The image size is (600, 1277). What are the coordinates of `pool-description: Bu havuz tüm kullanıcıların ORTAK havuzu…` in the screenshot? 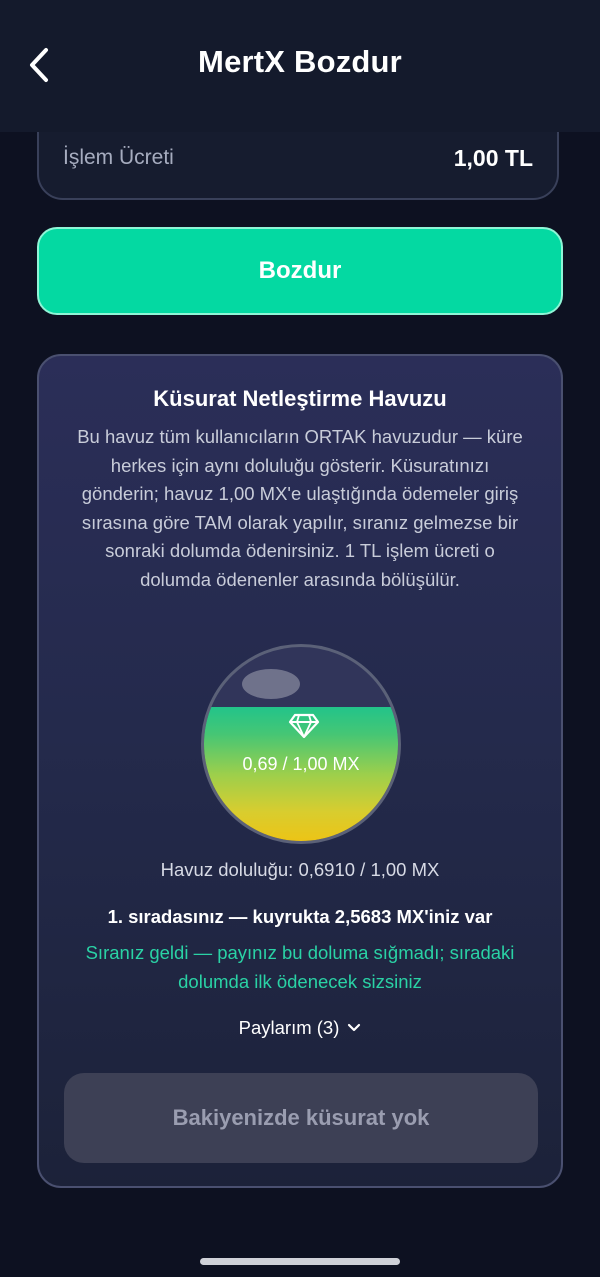 It's located at (300, 508).